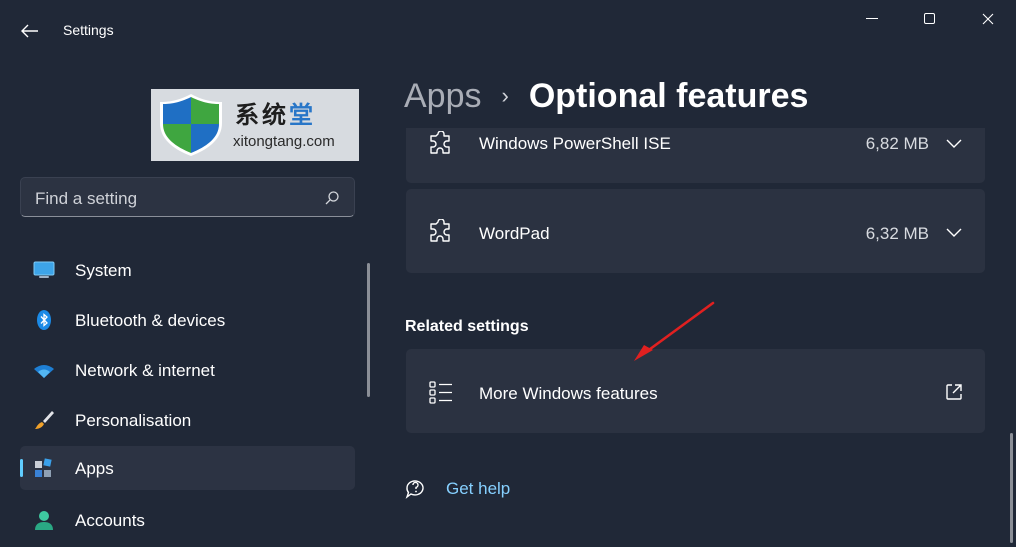  Describe the element at coordinates (86, 198) in the screenshot. I see `search-placeholder: Find a setting` at that location.